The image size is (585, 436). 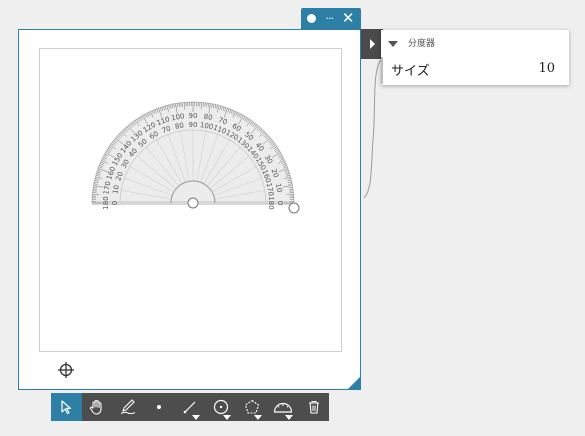 I want to click on panel-toggle-button, so click(x=372, y=44).